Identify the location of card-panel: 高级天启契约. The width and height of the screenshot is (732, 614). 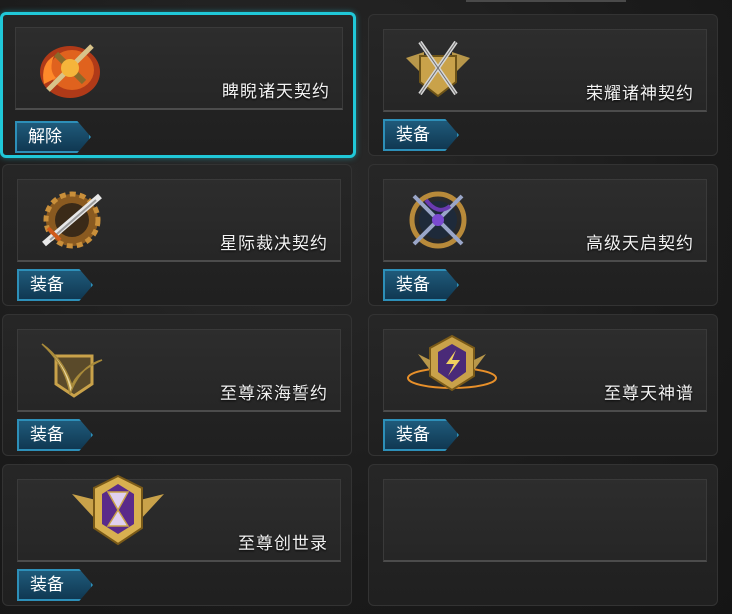
(545, 220).